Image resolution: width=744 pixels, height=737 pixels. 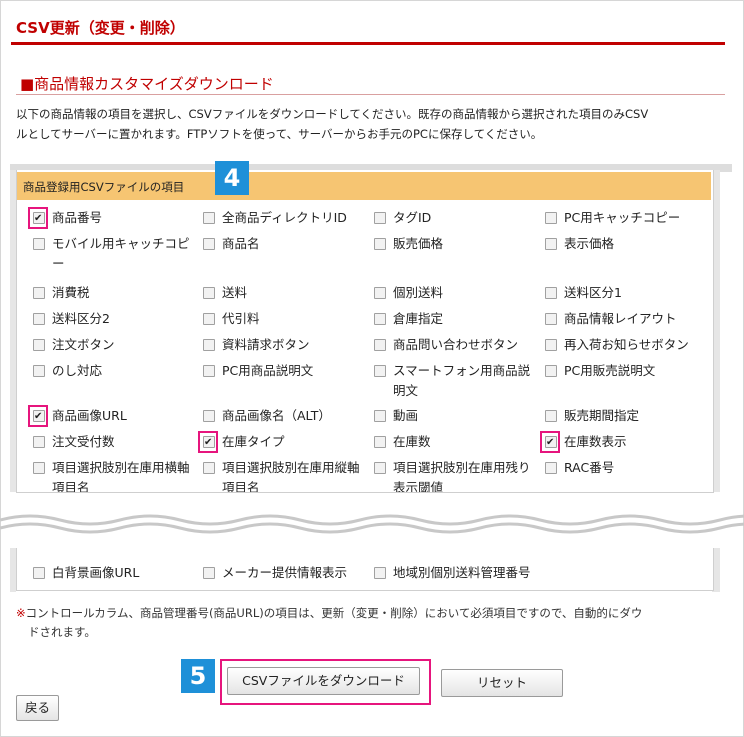 I want to click on checkbox-label: スマートフォン用商品説, so click(x=462, y=370).